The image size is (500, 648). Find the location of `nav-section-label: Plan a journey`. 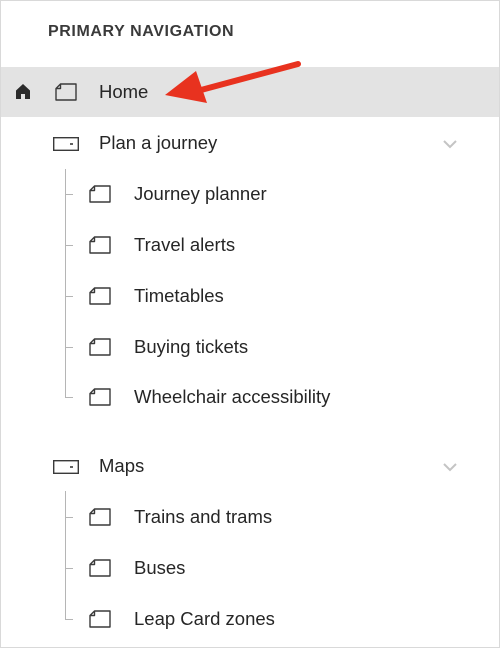

nav-section-label: Plan a journey is located at coordinates (158, 142).